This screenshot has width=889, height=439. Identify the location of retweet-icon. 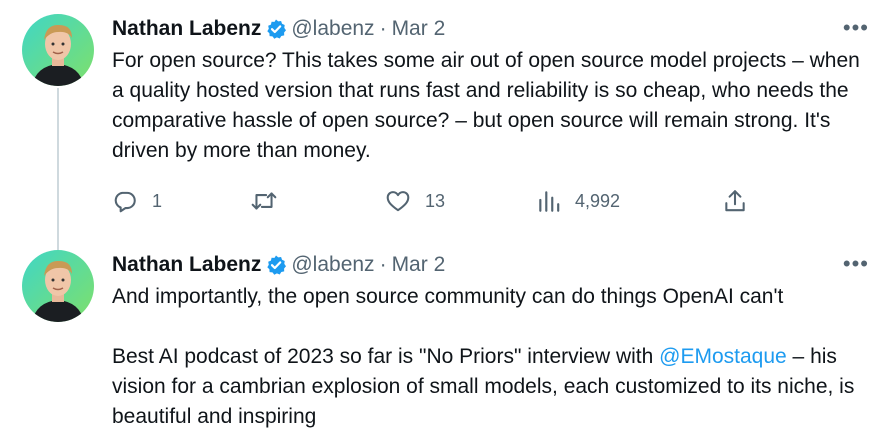
(264, 201).